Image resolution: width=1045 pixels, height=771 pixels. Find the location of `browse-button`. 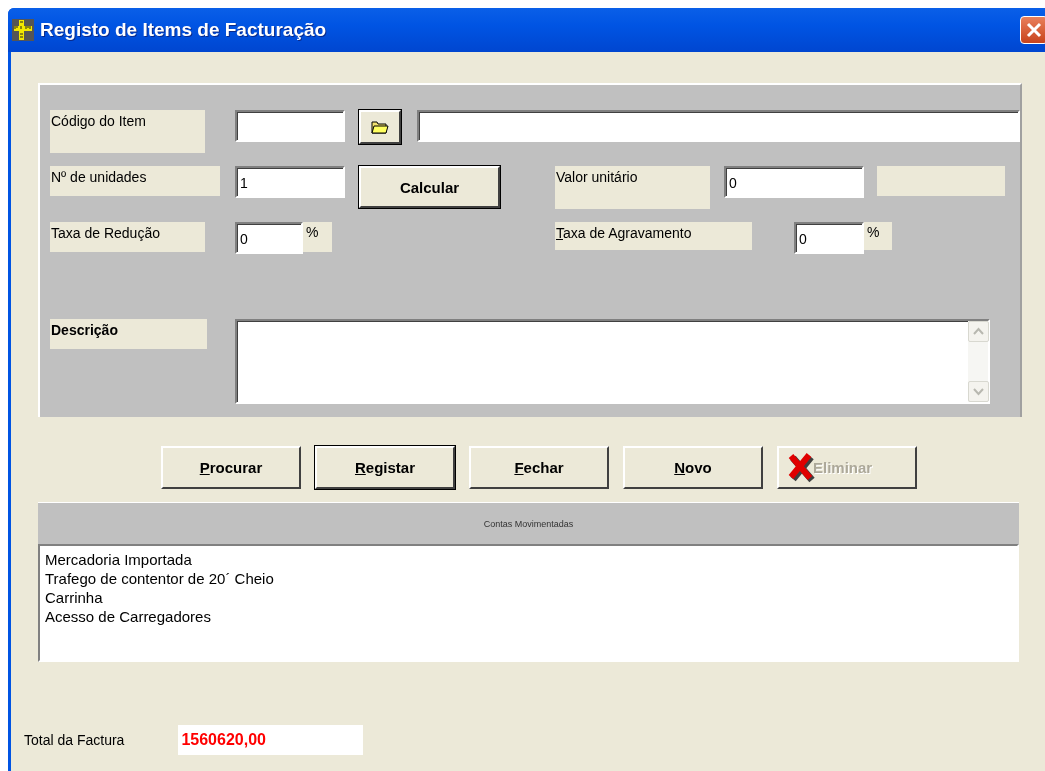

browse-button is located at coordinates (380, 127).